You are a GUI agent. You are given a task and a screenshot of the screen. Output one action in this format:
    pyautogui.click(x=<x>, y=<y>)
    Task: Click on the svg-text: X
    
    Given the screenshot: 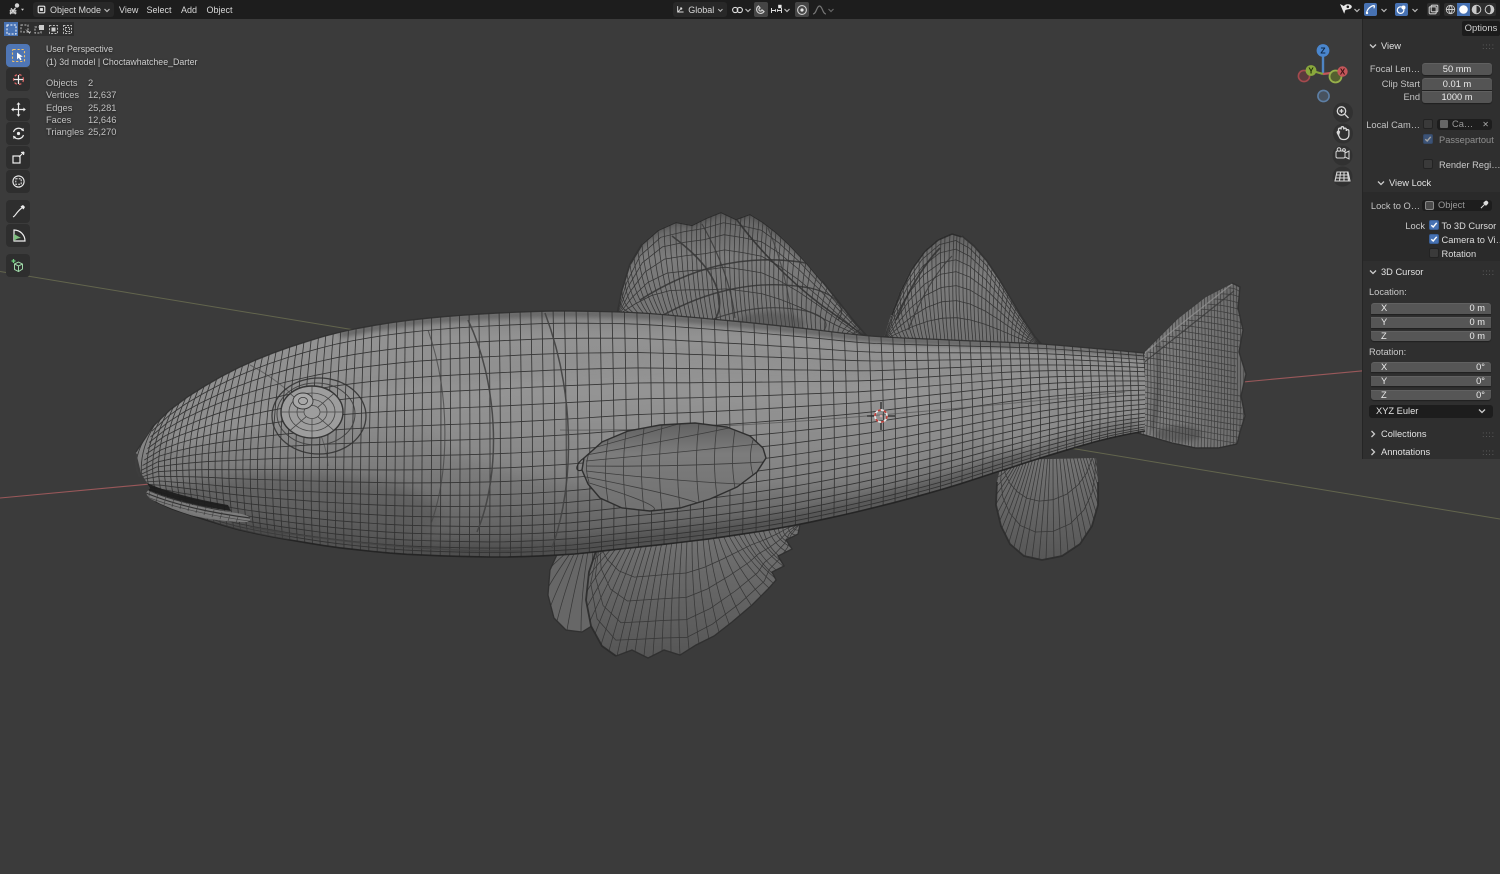 What is the action you would take?
    pyautogui.click(x=1343, y=72)
    